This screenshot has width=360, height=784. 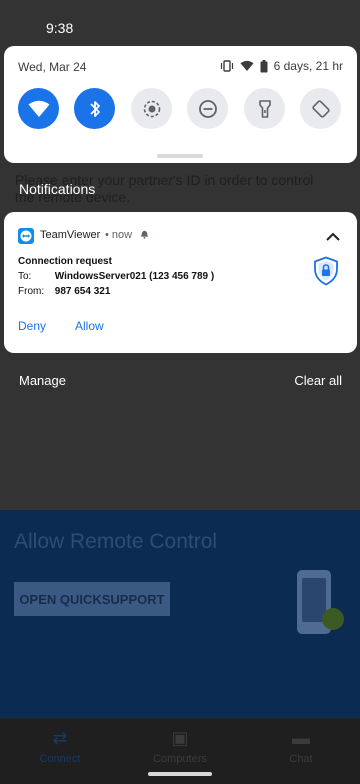 I want to click on notifications-header: Notifications, so click(x=57, y=189).